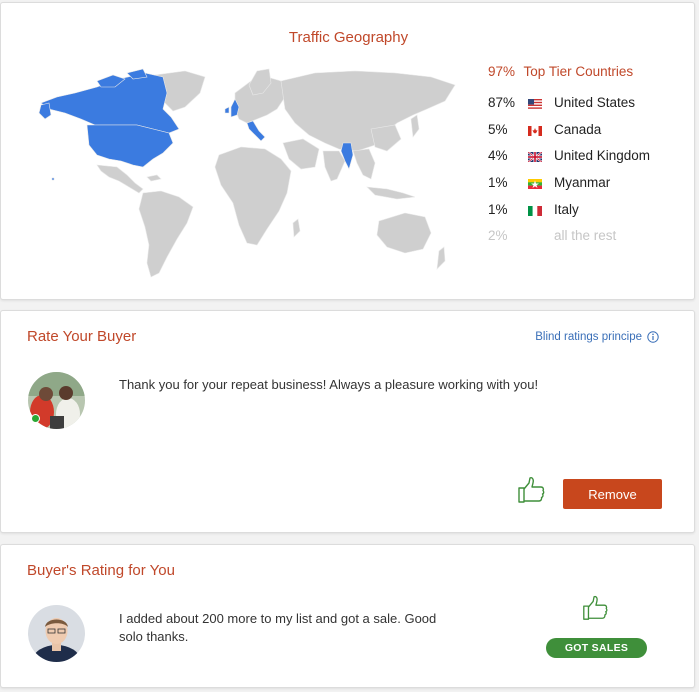 The image size is (699, 692). I want to click on blind-ratings-link: Blind ratings principe, so click(588, 337).